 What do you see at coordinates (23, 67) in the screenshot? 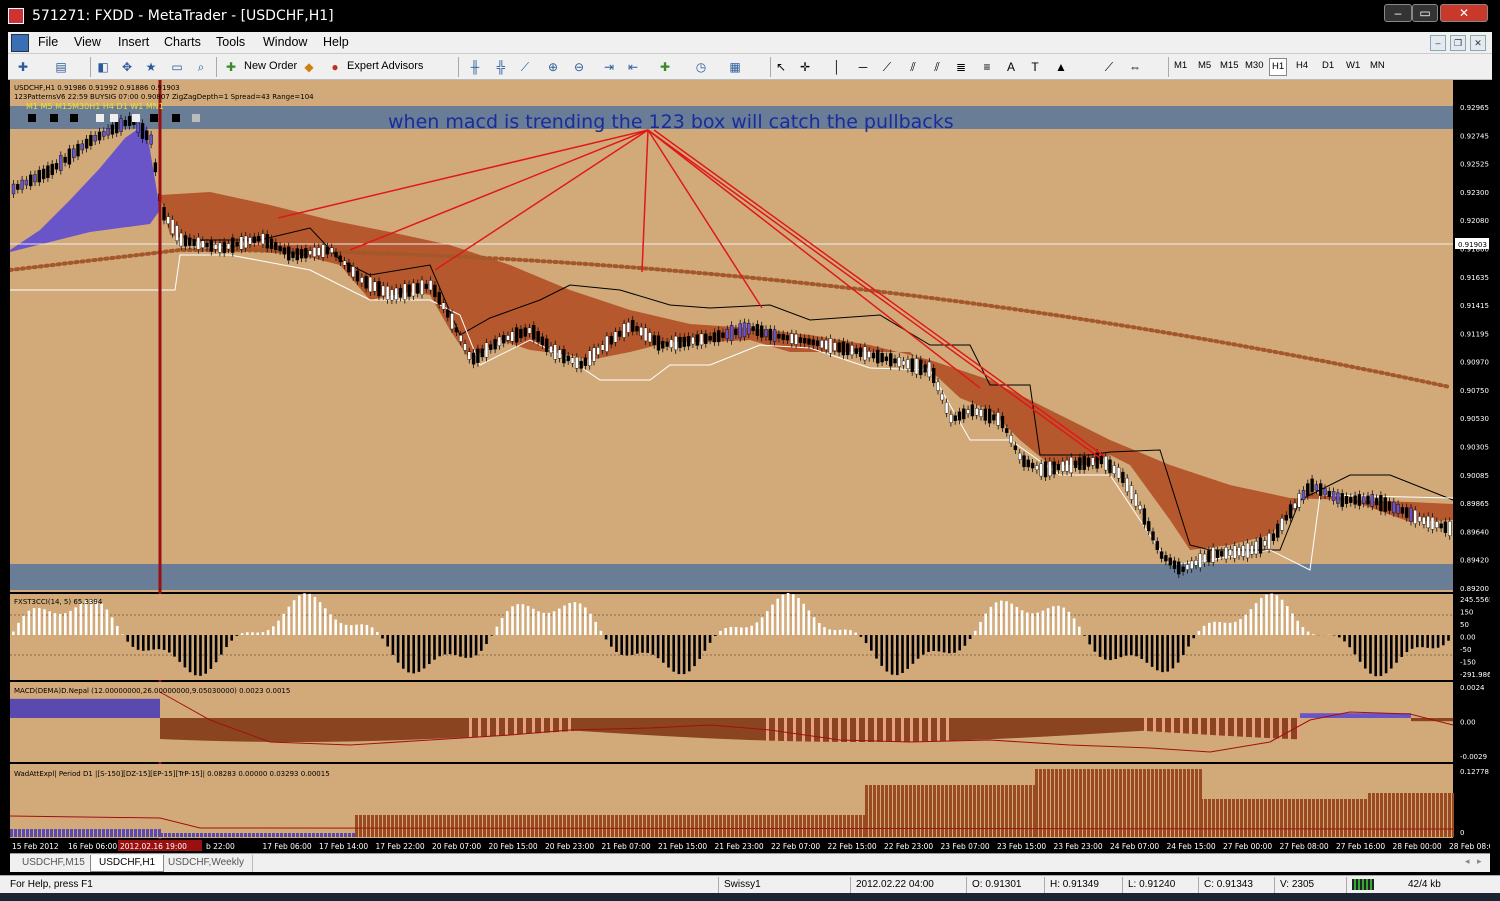
I see `new-chart-icon: ✚` at bounding box center [23, 67].